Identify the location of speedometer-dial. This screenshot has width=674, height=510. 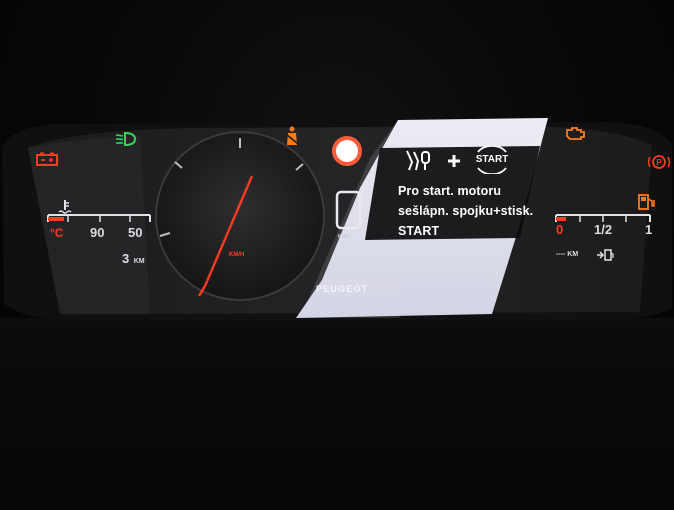
(240, 216).